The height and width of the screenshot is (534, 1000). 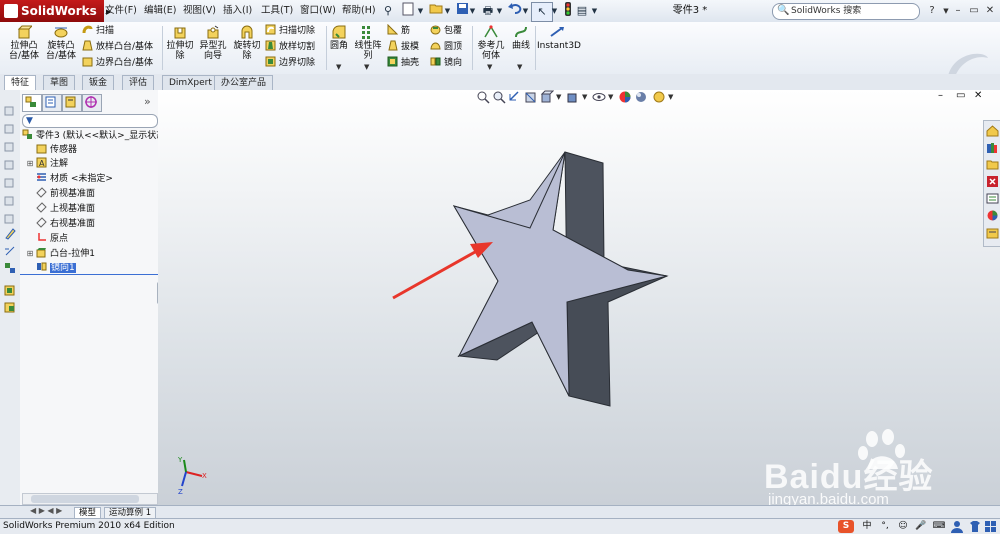 What do you see at coordinates (59, 82) in the screenshot?
I see `tab-sketch: 草图` at bounding box center [59, 82].